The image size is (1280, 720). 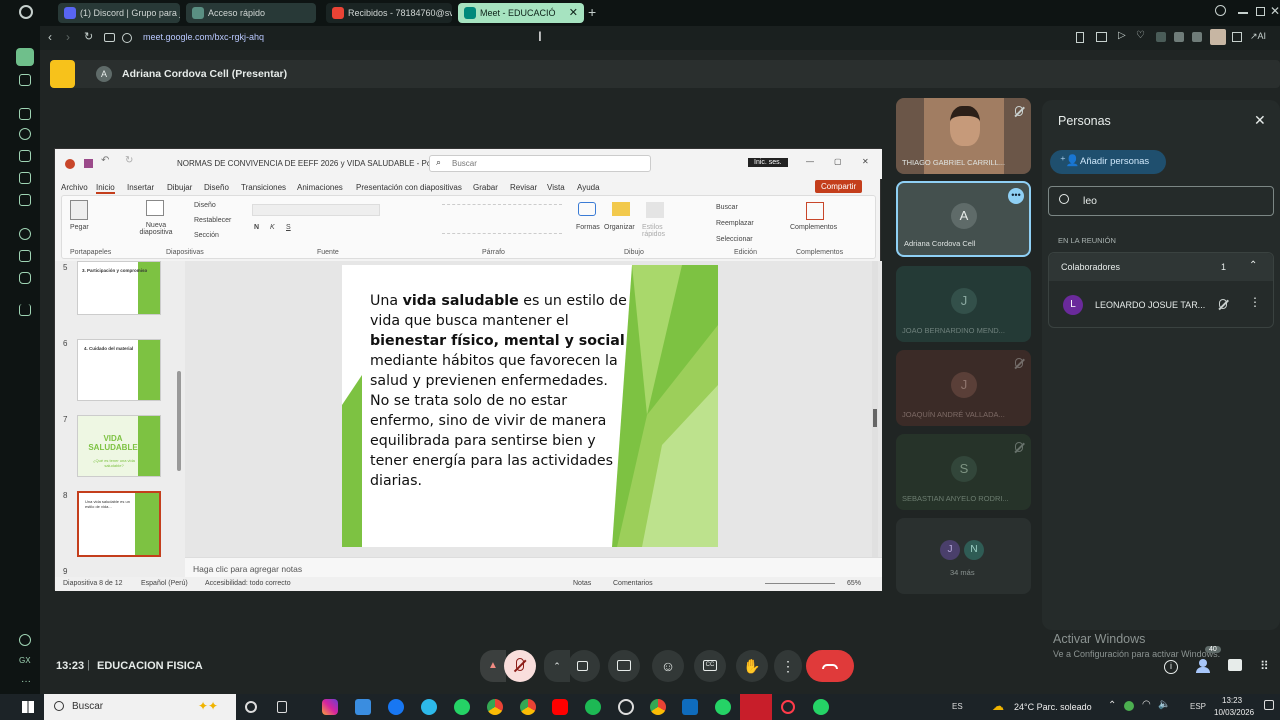 What do you see at coordinates (26, 681) in the screenshot?
I see `more-icon: ···` at bounding box center [26, 681].